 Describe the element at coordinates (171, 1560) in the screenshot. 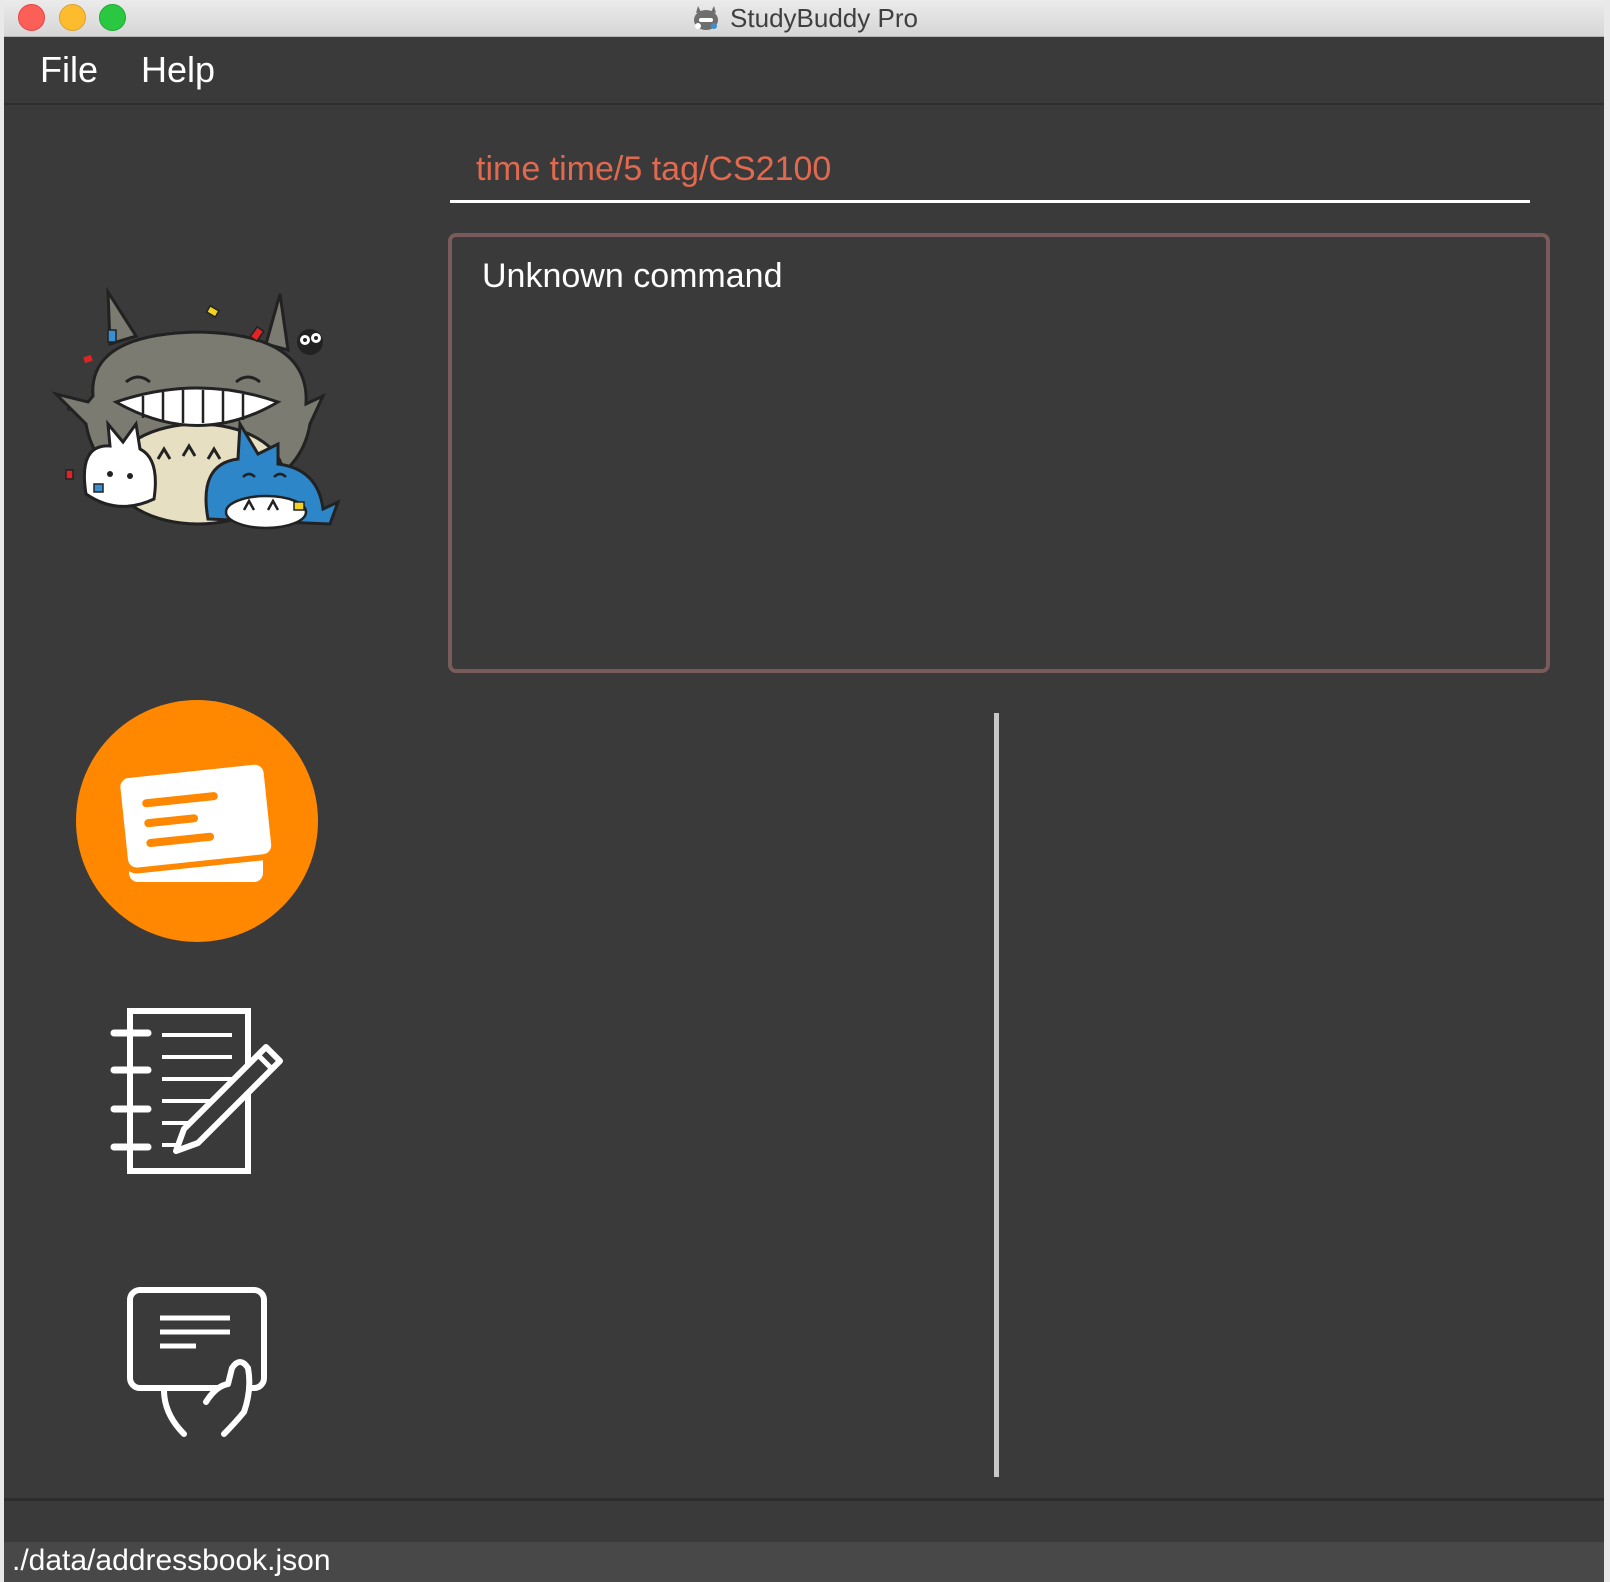

I see `status-file-path: ./data/addressbook.json` at that location.